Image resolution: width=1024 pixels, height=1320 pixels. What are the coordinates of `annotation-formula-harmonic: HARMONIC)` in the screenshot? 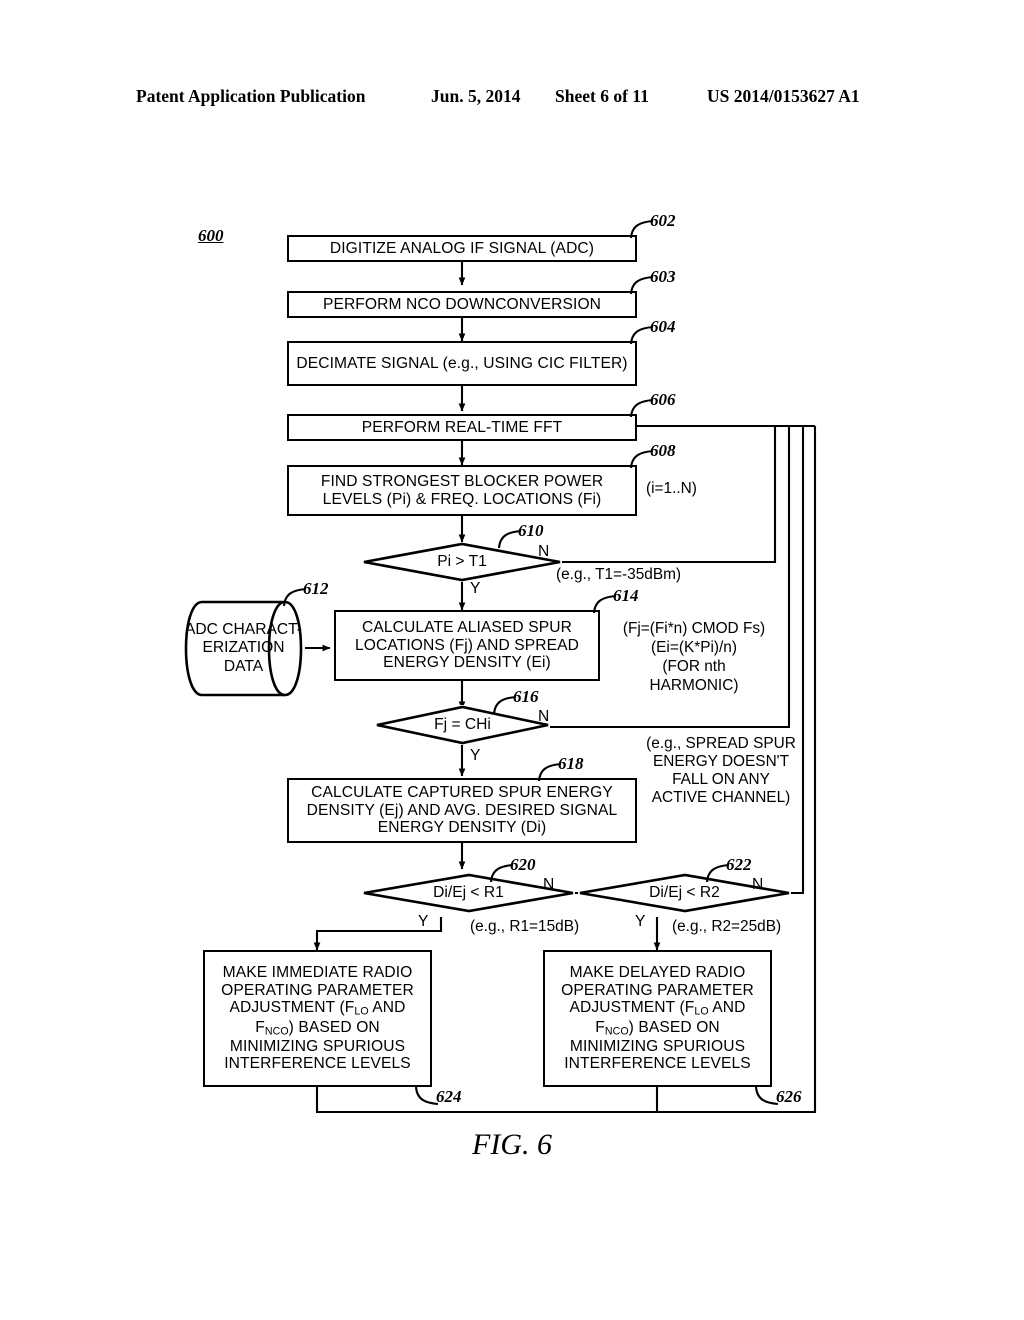 It's located at (694, 685).